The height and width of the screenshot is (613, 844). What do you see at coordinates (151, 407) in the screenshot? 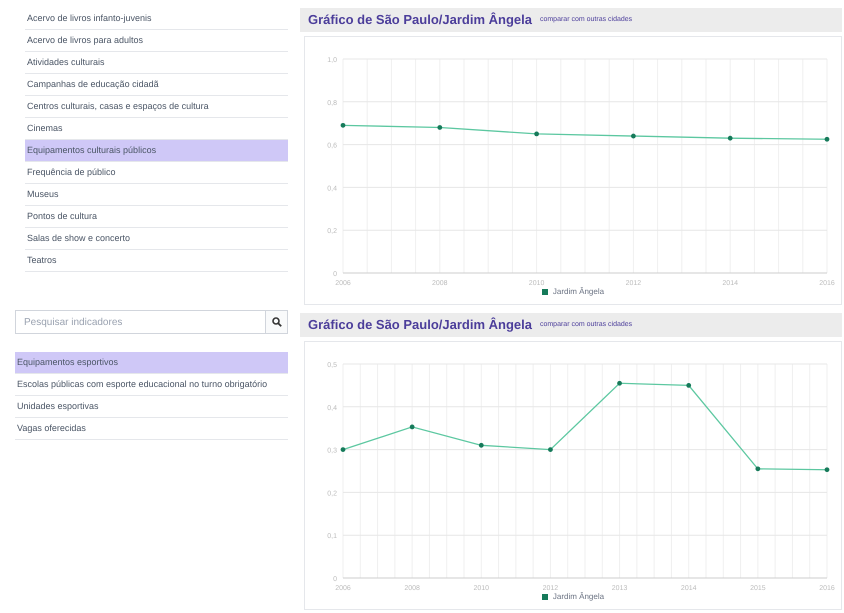
I see `list-item: Unidades esportivas` at bounding box center [151, 407].